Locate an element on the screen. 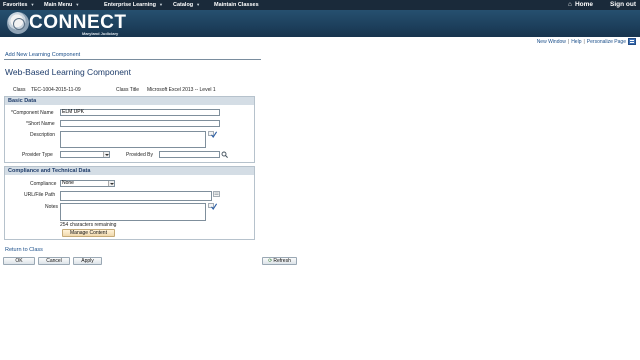 Image resolution: width=640 pixels, height=360 pixels. favorites-menu: Favorites ▼ is located at coordinates (18, 5).